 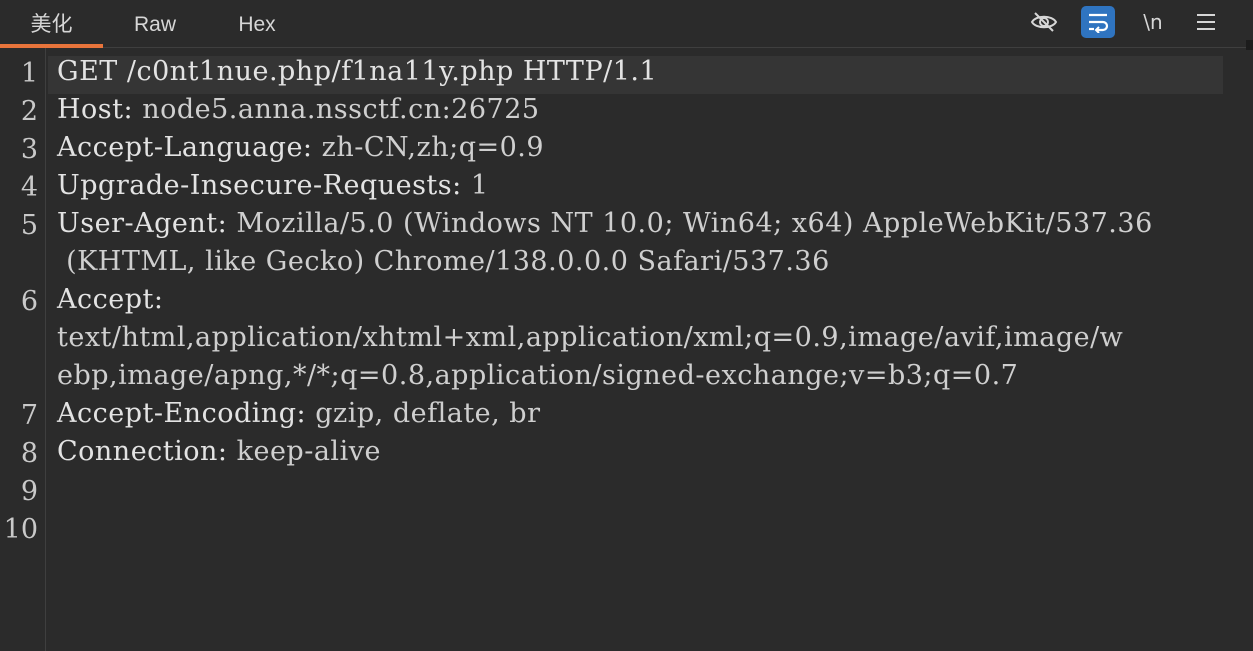 What do you see at coordinates (29, 225) in the screenshot?
I see `line-number: 5` at bounding box center [29, 225].